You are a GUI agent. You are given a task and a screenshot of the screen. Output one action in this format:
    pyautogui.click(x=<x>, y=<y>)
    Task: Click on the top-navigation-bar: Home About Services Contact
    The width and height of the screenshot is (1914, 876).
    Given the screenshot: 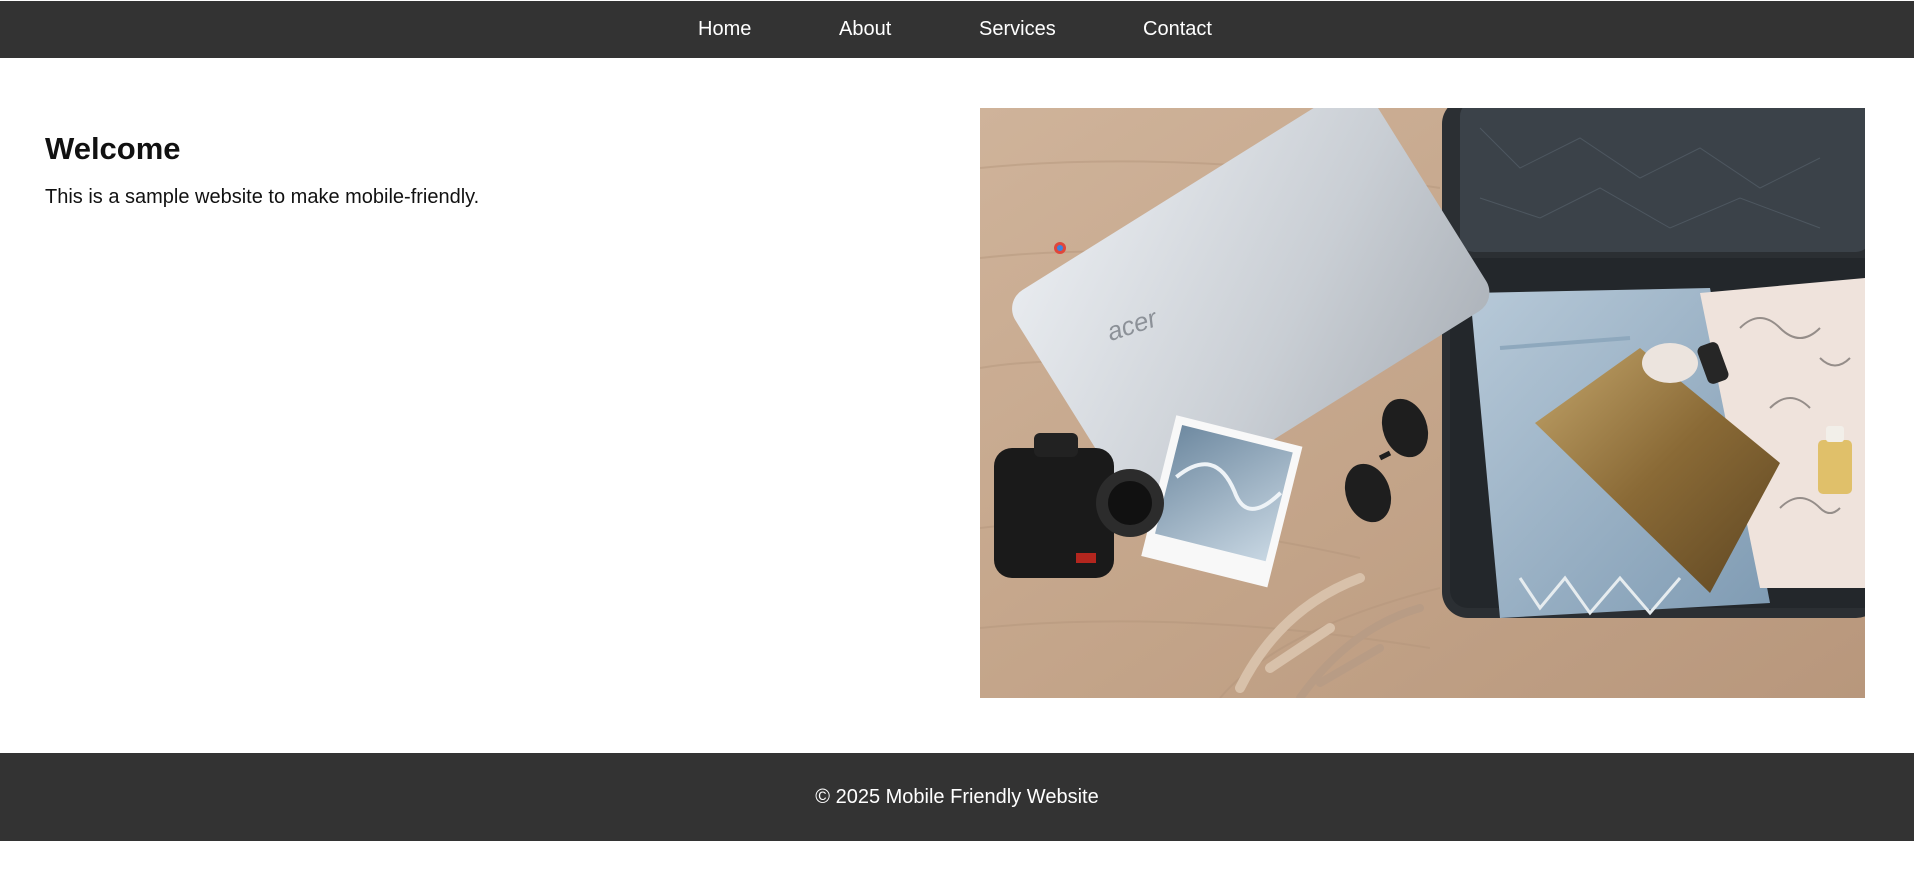 What is the action you would take?
    pyautogui.click(x=957, y=29)
    